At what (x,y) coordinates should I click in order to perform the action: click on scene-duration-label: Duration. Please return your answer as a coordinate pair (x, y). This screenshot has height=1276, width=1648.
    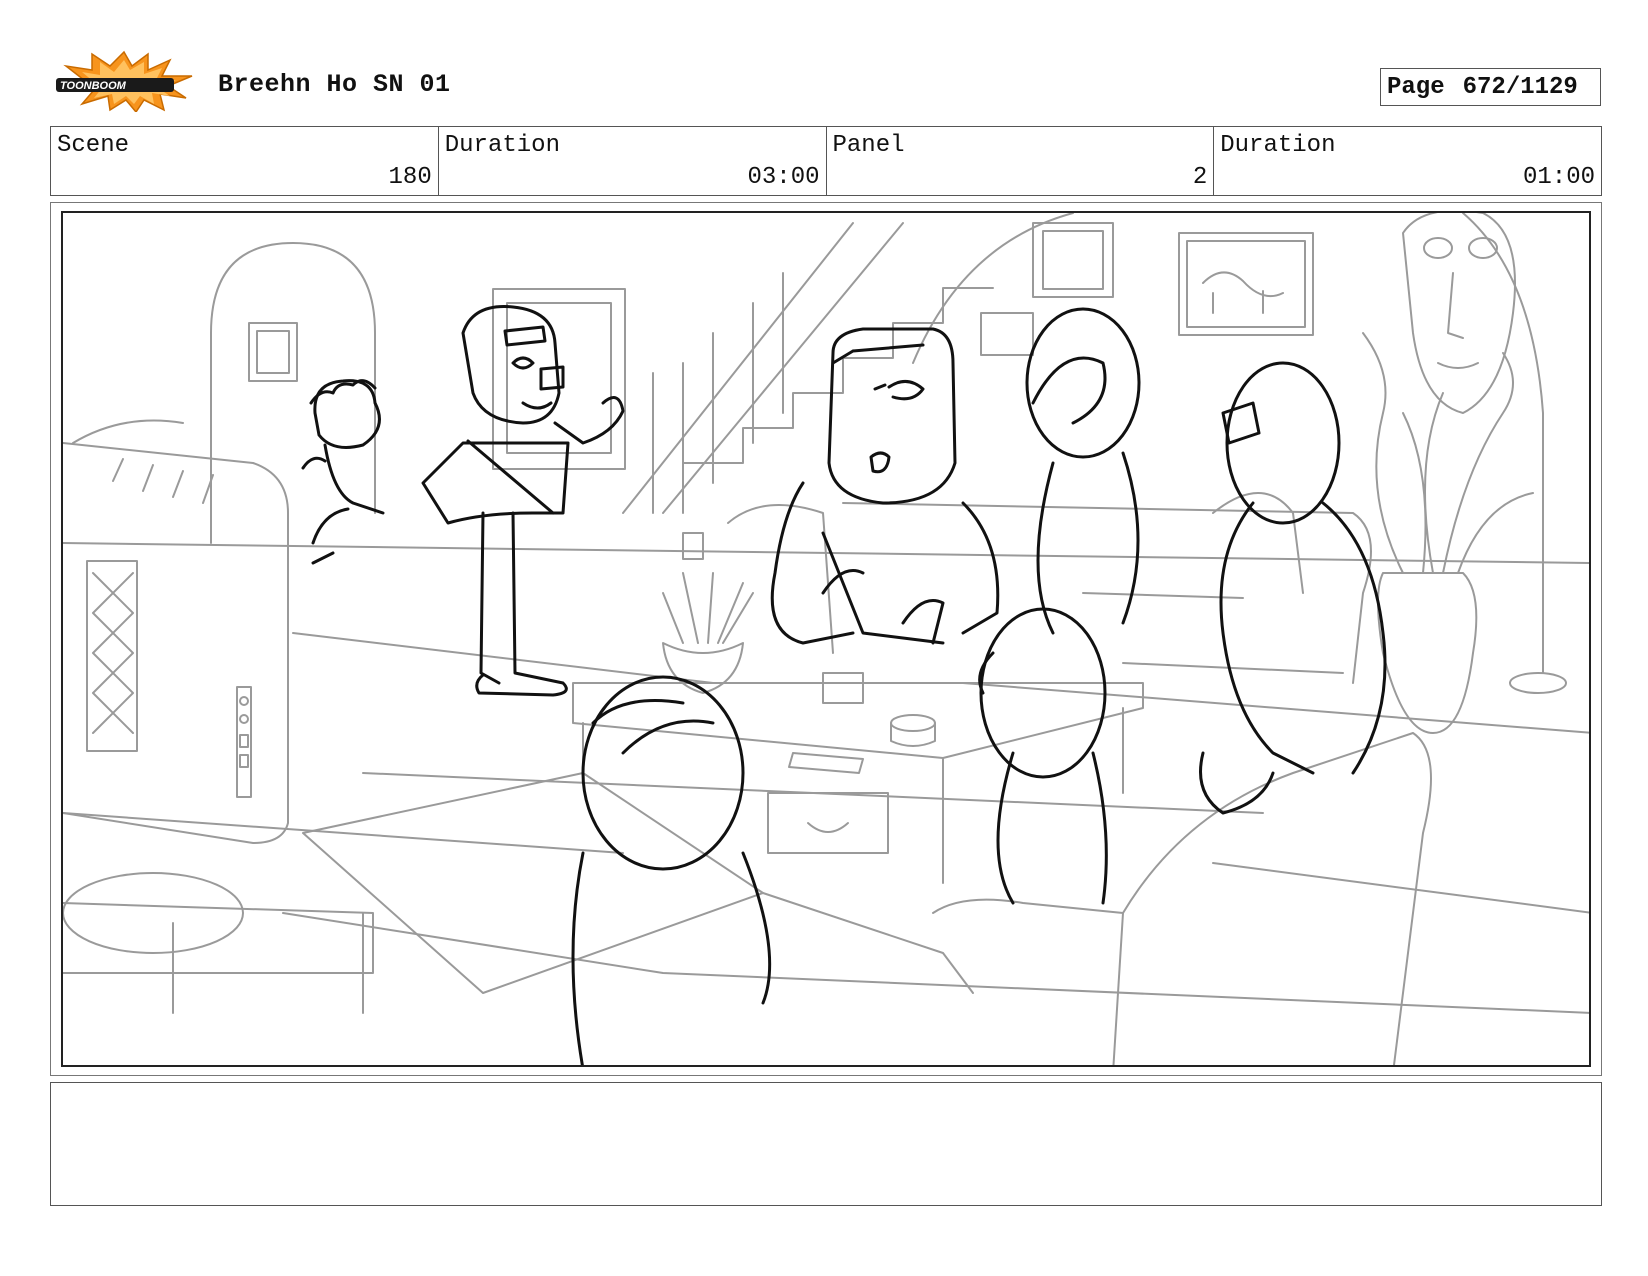
    Looking at the image, I should click on (502, 145).